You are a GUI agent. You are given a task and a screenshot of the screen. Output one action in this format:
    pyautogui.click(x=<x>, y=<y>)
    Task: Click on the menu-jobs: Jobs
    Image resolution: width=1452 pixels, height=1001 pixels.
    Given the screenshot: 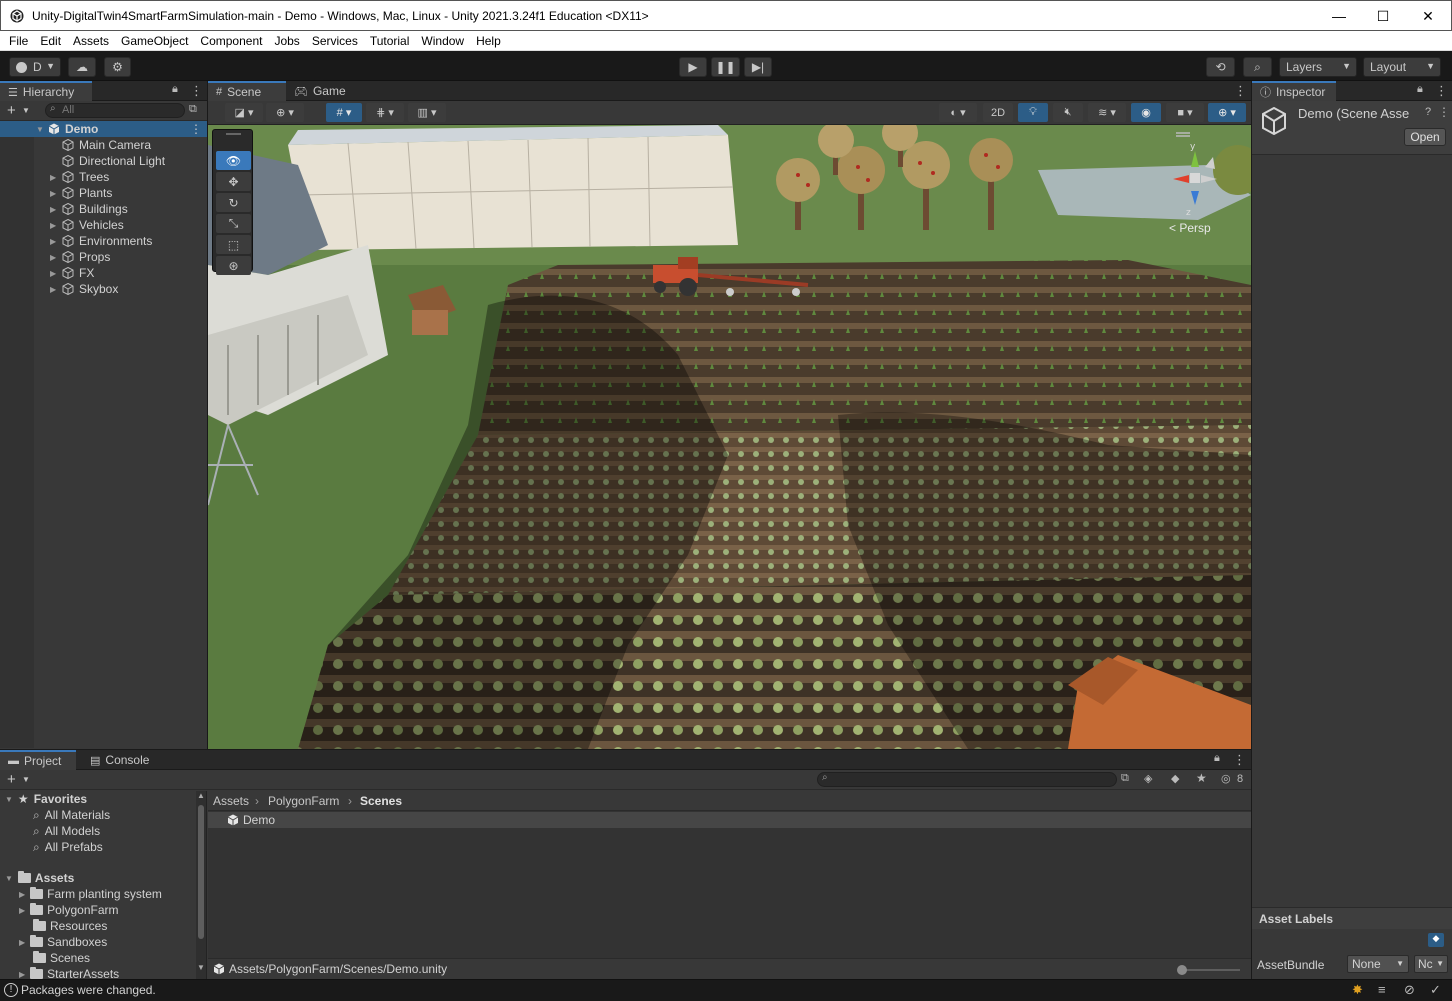 What is the action you would take?
    pyautogui.click(x=286, y=41)
    